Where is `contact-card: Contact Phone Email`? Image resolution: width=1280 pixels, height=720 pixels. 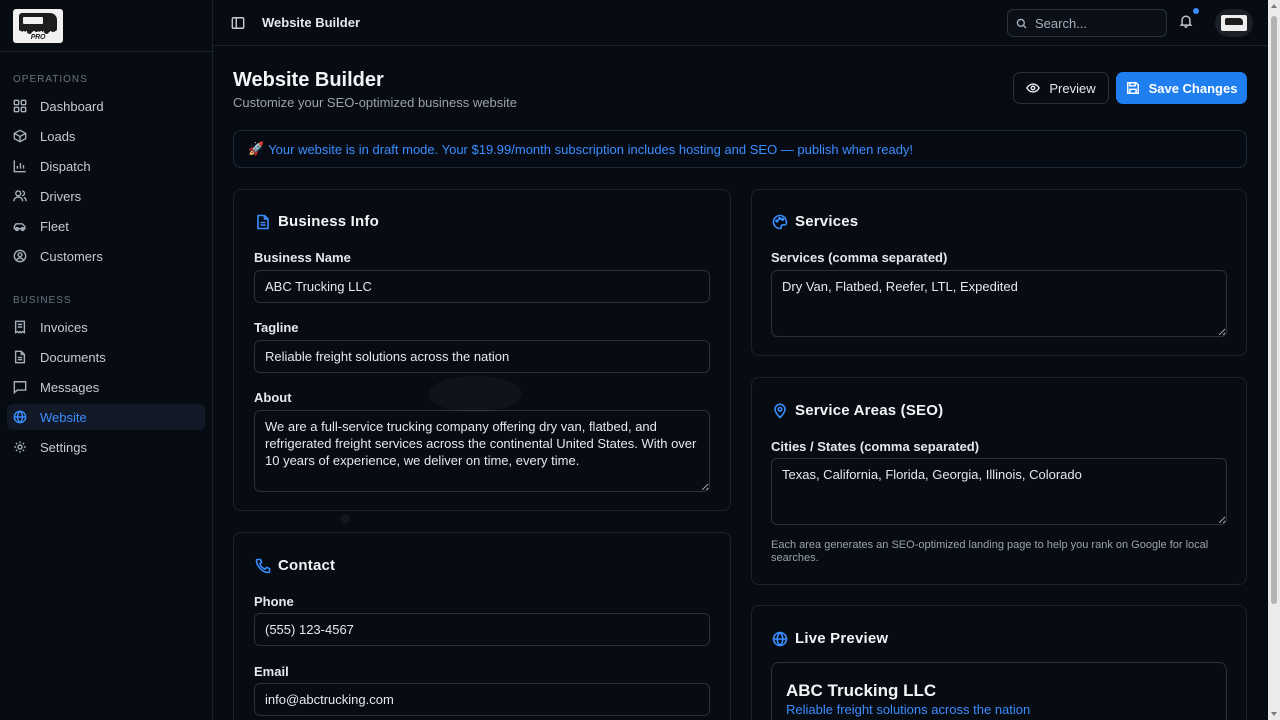
contact-card: Contact Phone Email is located at coordinates (482, 626).